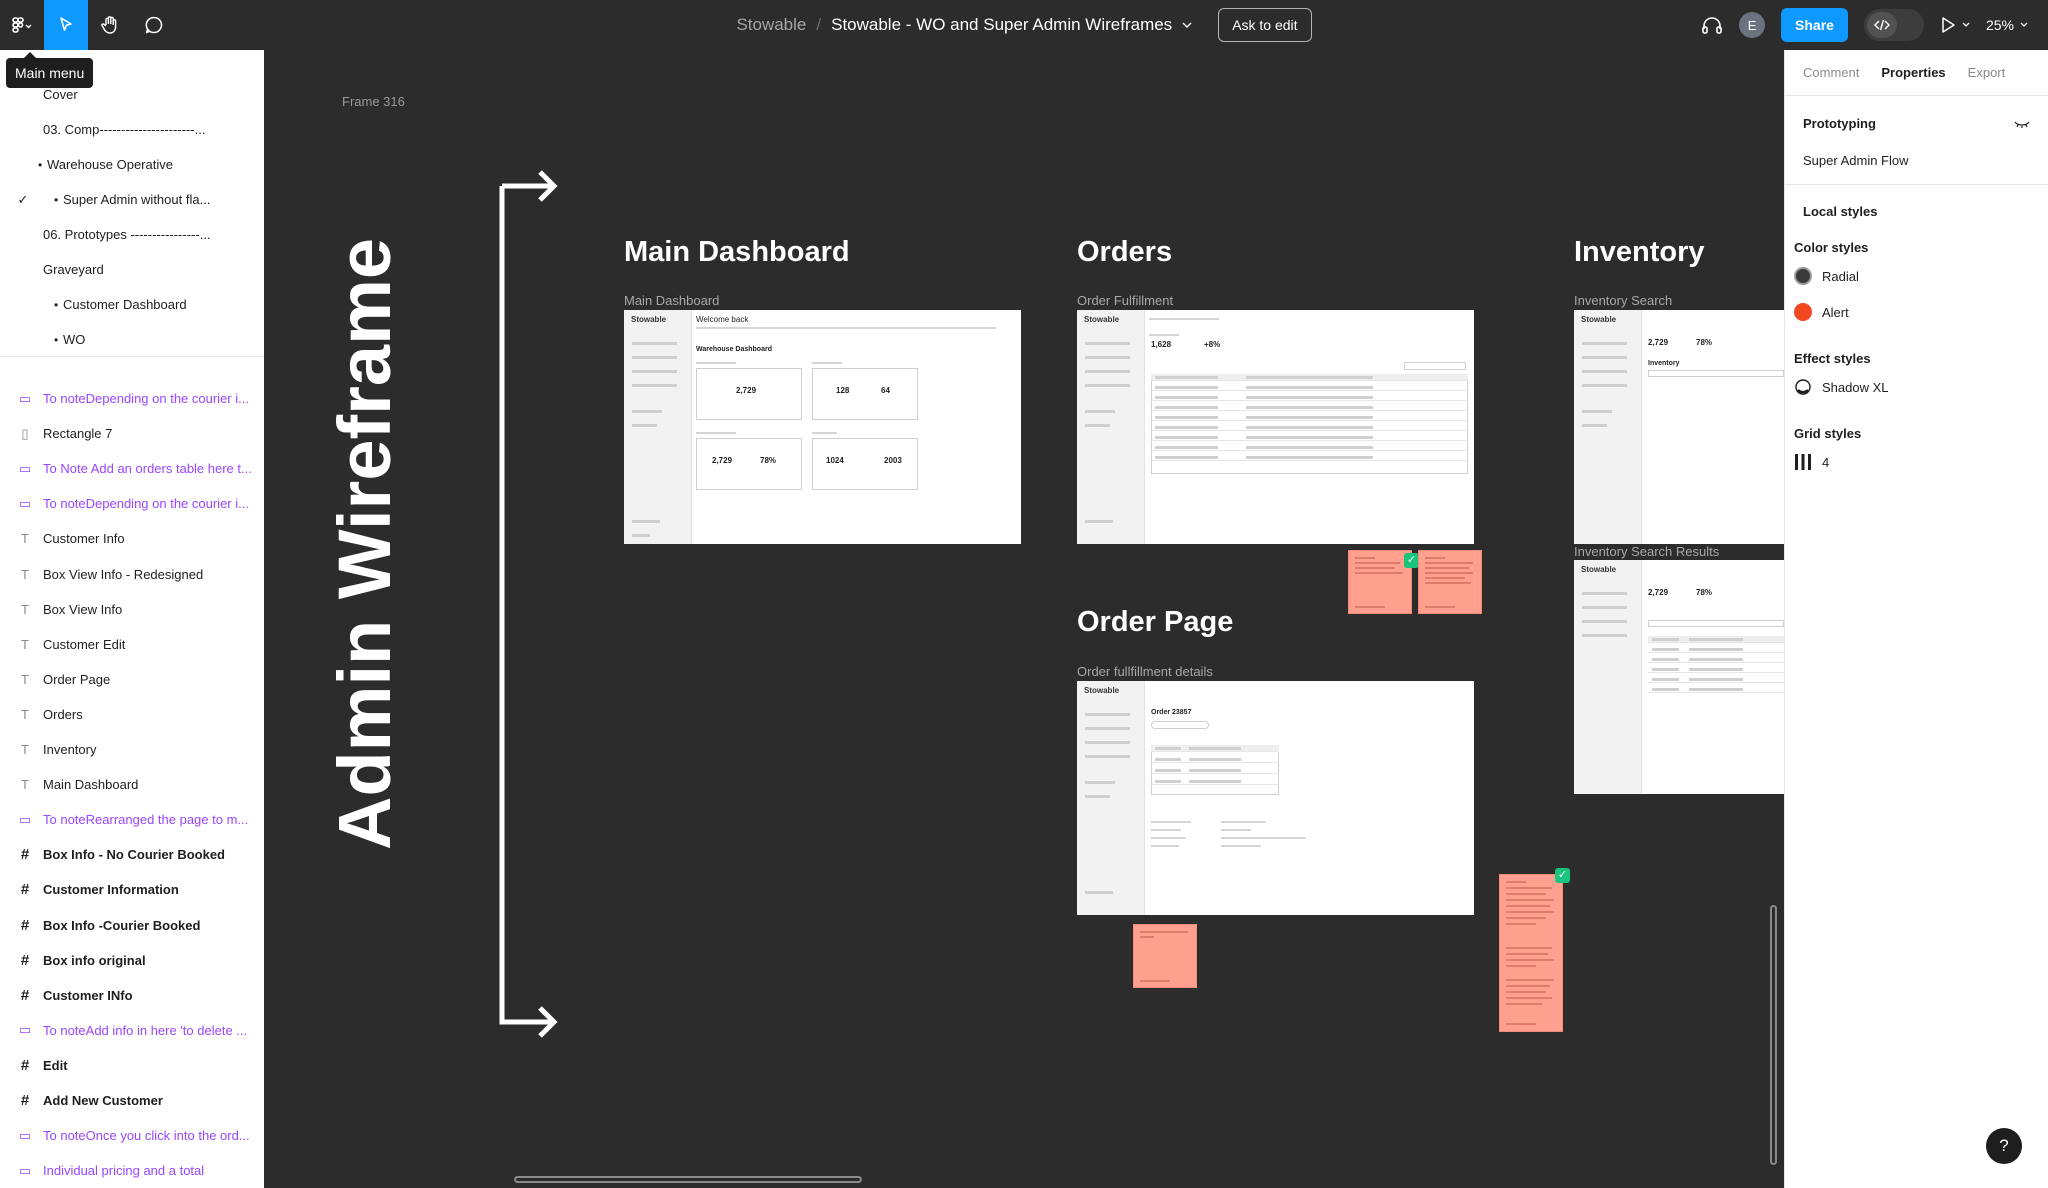 This screenshot has width=2048, height=1188. Describe the element at coordinates (132, 304) in the screenshot. I see `page-item: Customer Dashboard •` at that location.